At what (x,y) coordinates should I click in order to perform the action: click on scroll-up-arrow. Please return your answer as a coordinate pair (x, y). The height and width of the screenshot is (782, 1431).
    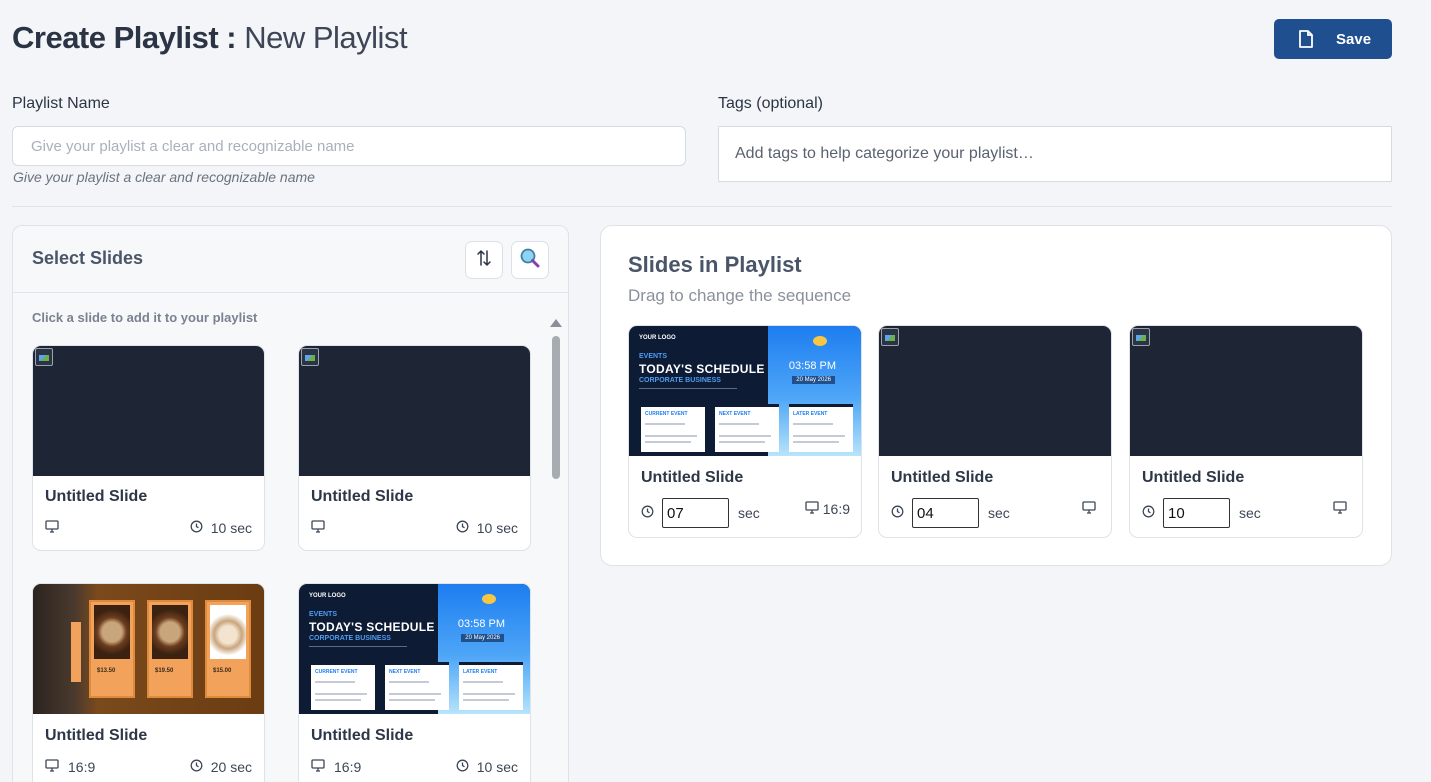
    Looking at the image, I should click on (556, 323).